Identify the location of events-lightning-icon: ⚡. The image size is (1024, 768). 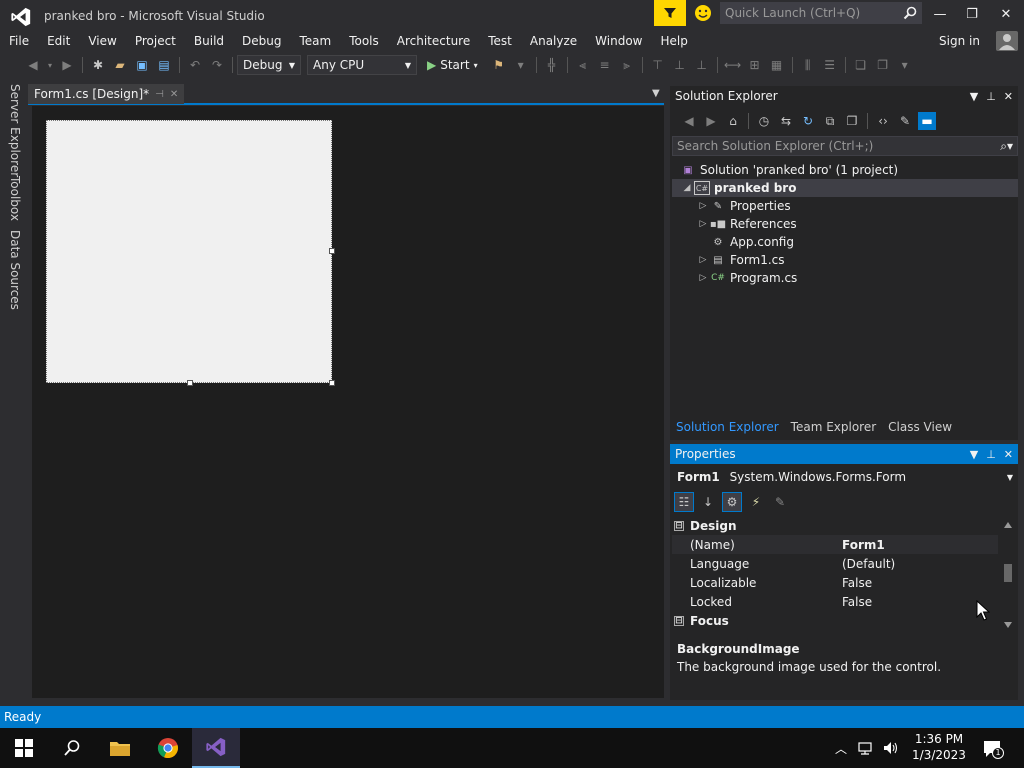
(756, 502).